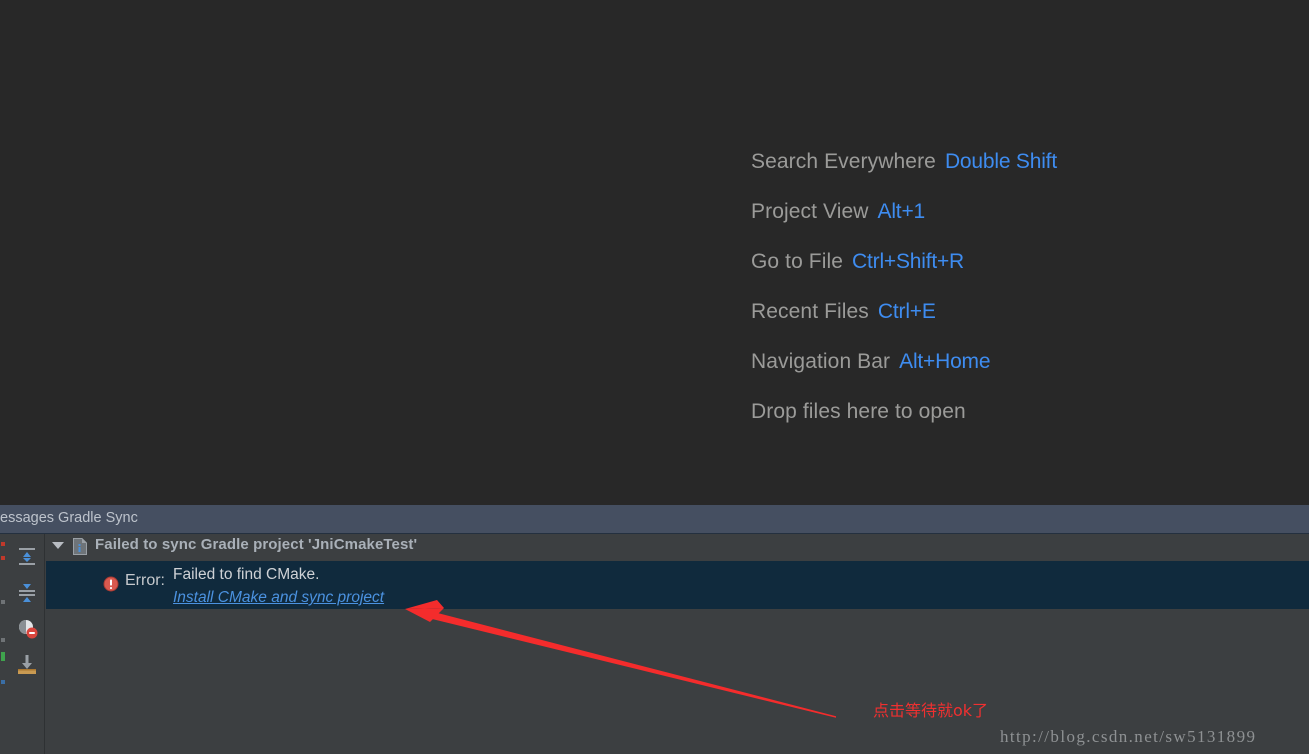 This screenshot has height=754, width=1309. What do you see at coordinates (111, 584) in the screenshot?
I see `error-circle-icon` at bounding box center [111, 584].